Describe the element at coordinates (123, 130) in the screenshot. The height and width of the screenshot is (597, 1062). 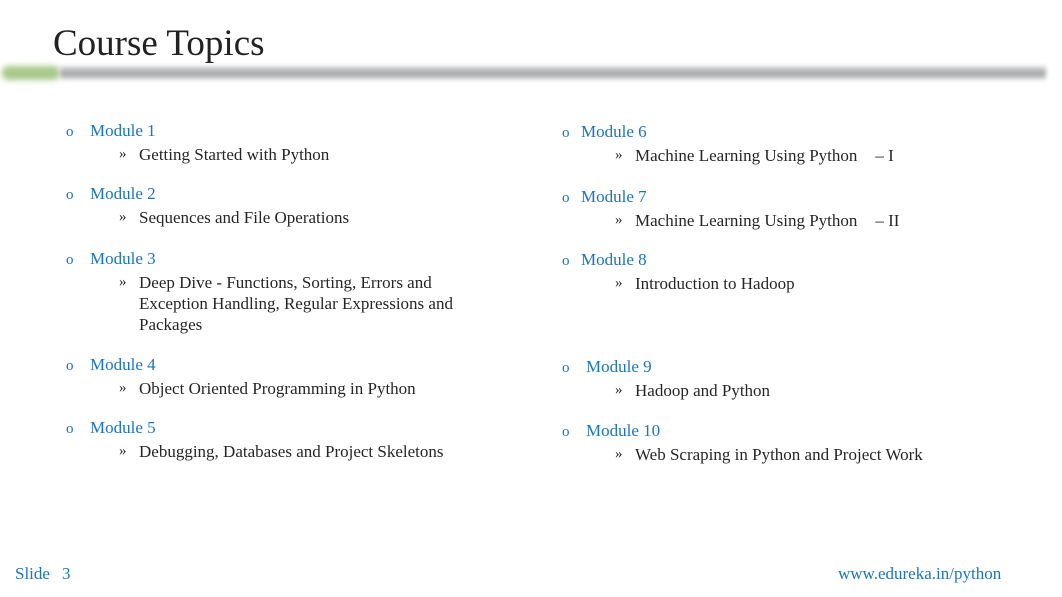
I see `module-name: Module 1` at that location.